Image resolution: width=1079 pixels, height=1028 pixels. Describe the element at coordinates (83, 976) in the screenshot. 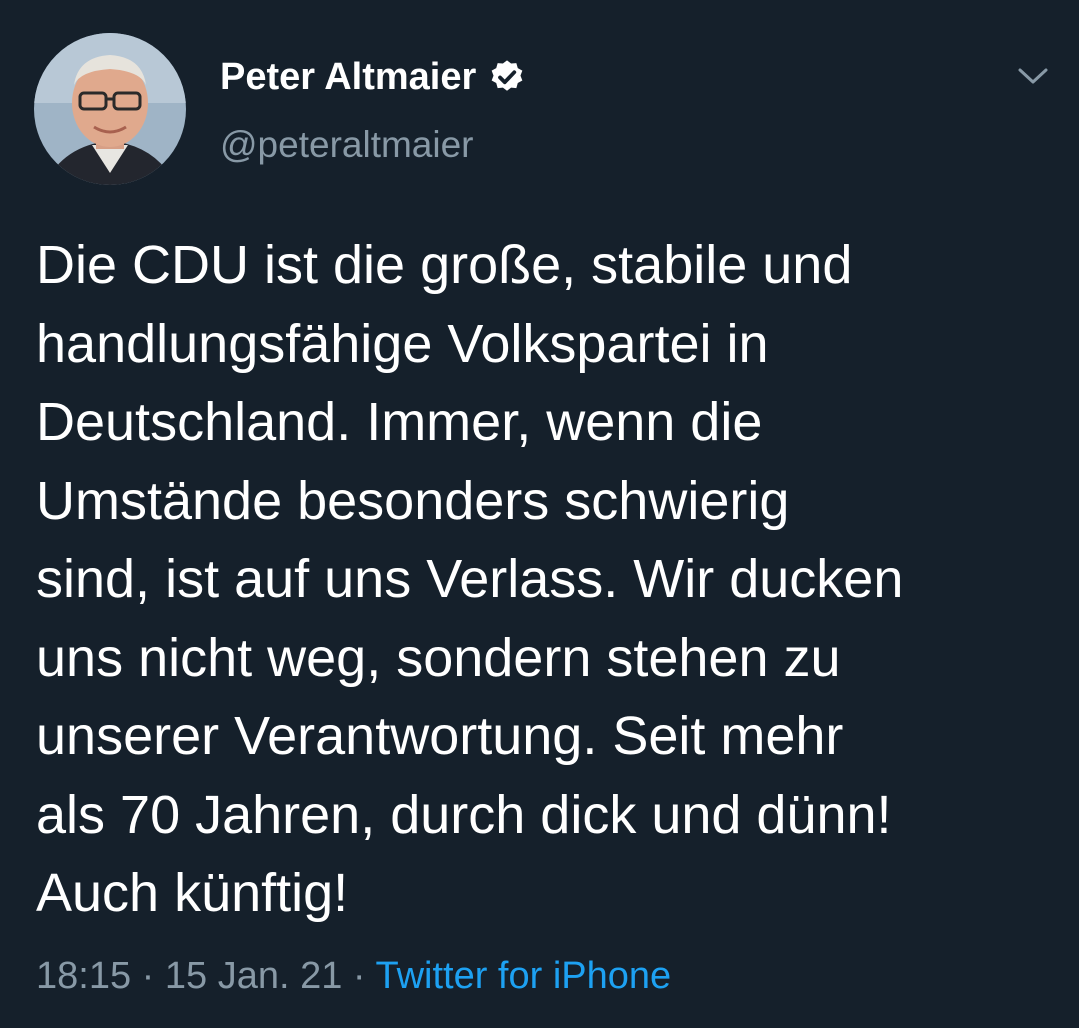

I see `tweet-time: 18:15` at that location.